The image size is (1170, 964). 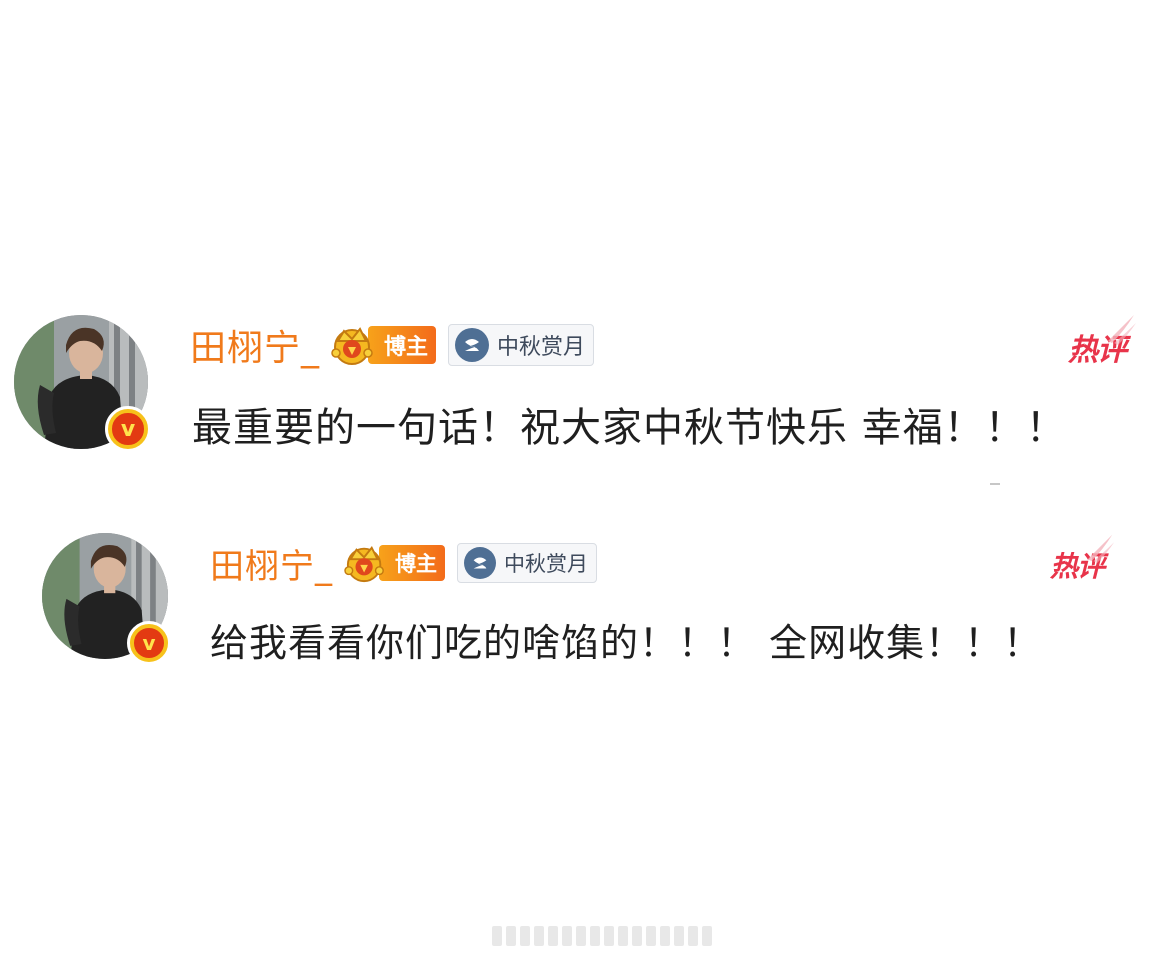 What do you see at coordinates (546, 564) in the screenshot?
I see `topic-badge-label: 中秋赏月` at bounding box center [546, 564].